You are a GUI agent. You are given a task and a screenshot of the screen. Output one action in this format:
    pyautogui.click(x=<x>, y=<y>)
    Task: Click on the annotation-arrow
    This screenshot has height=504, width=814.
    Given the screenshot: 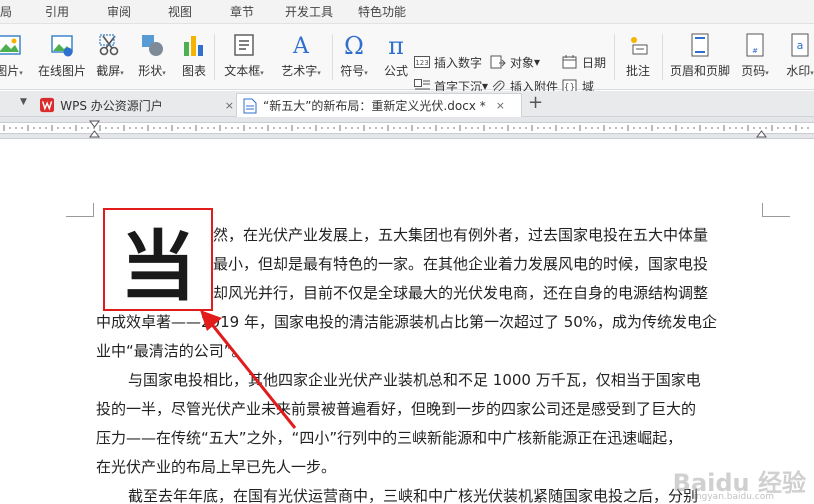 What is the action you would take?
    pyautogui.click(x=248, y=369)
    